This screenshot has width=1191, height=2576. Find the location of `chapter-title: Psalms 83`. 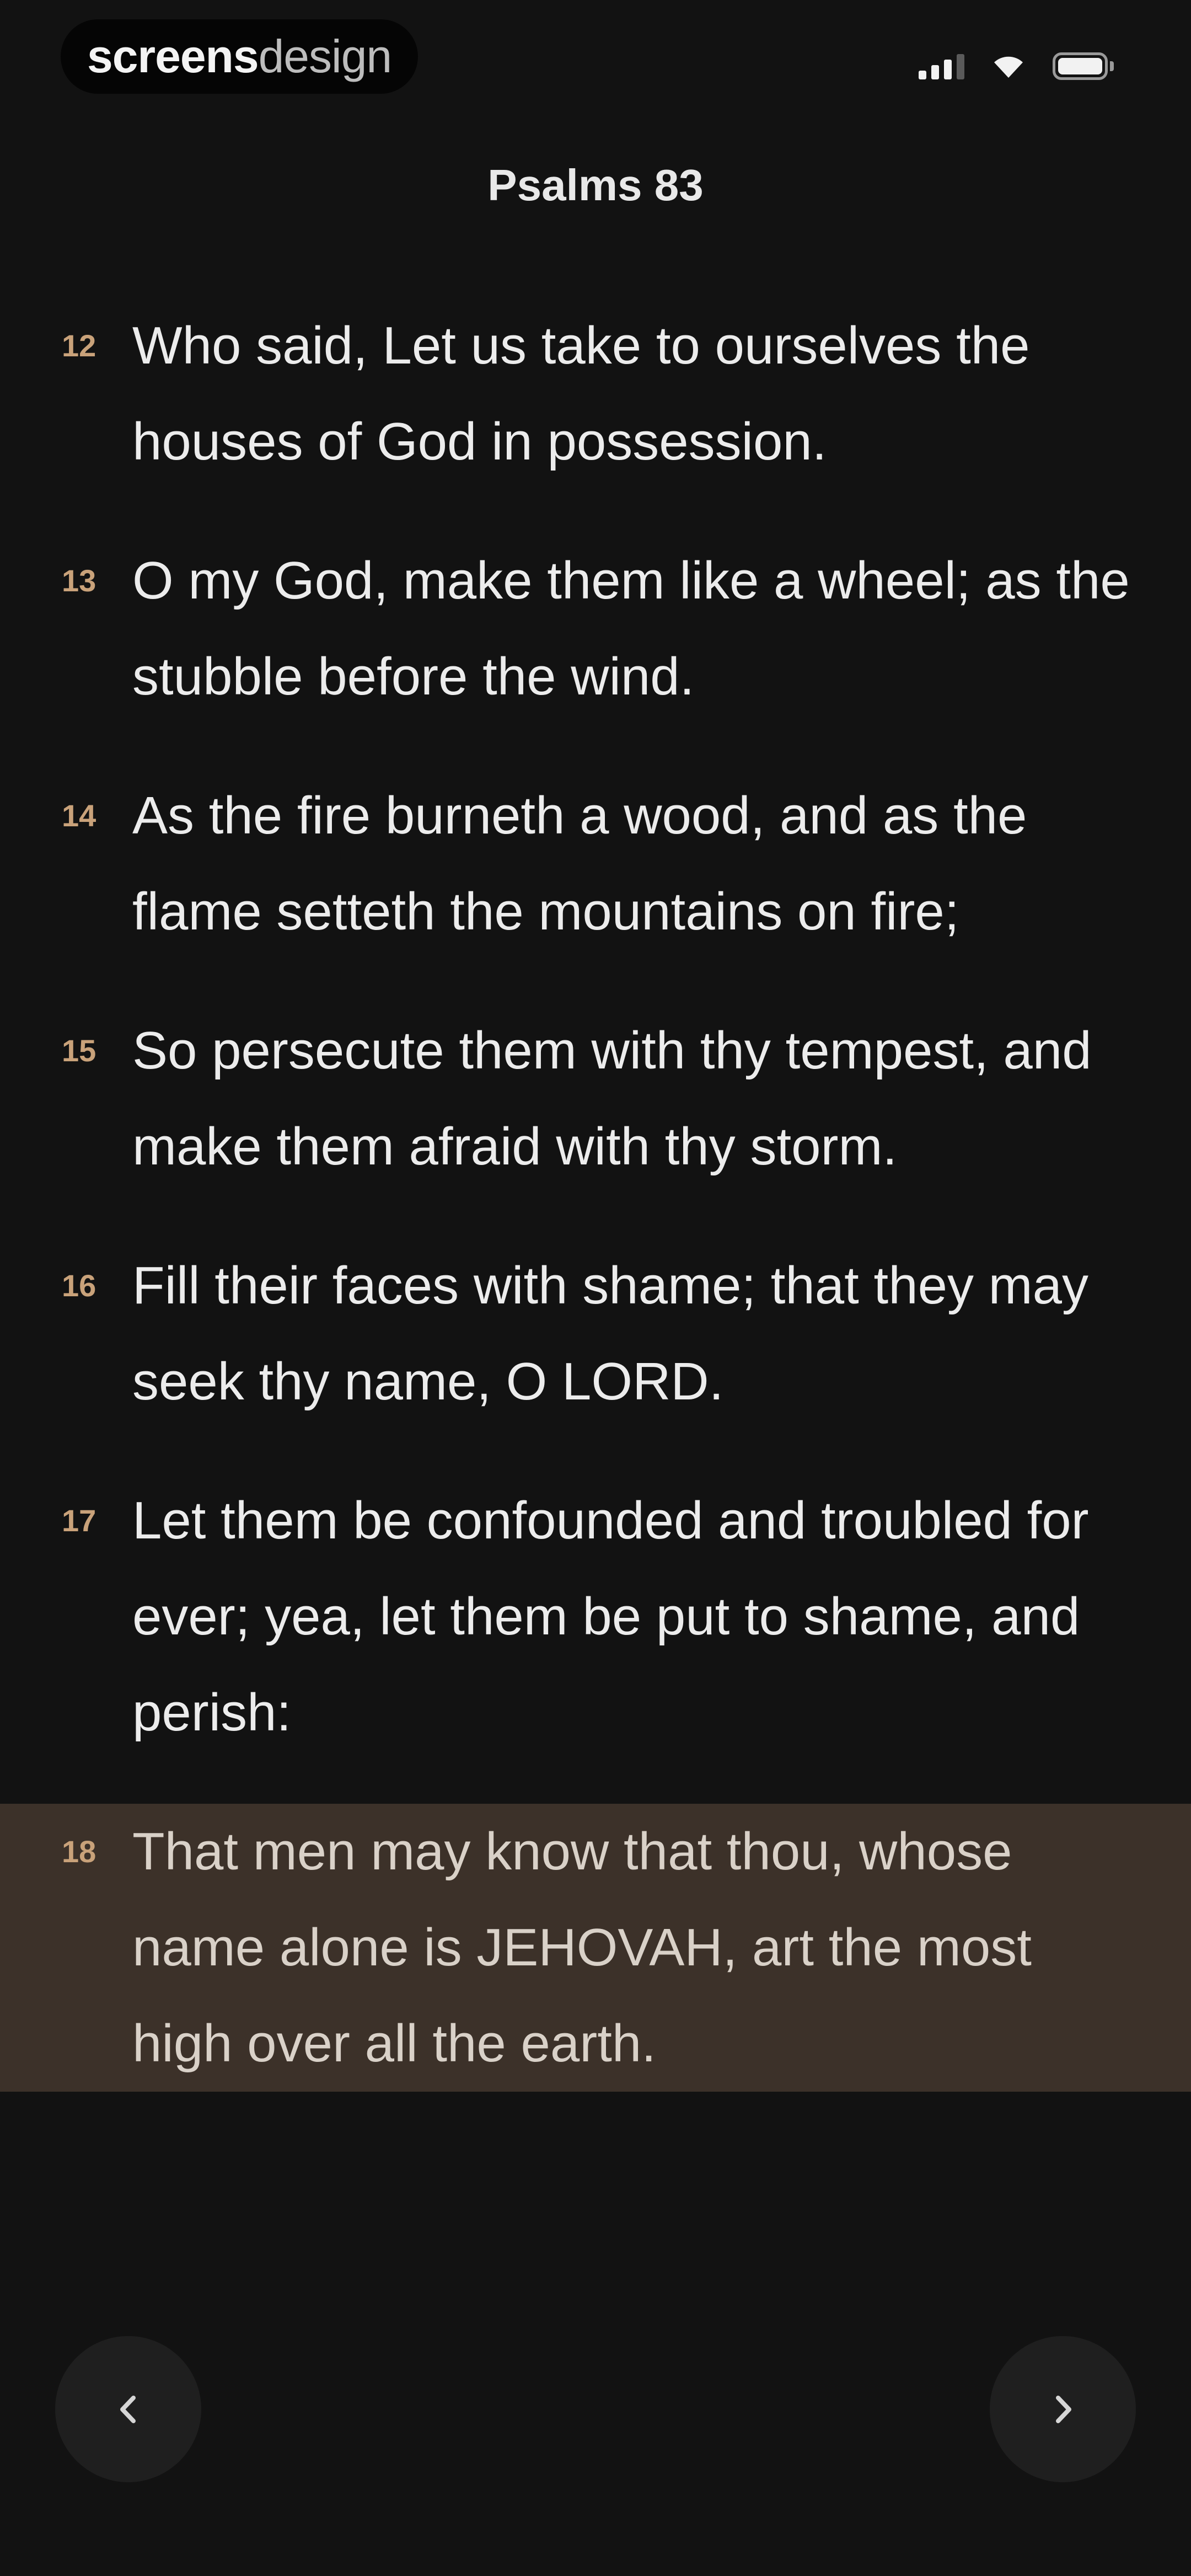

chapter-title: Psalms 83 is located at coordinates (595, 185).